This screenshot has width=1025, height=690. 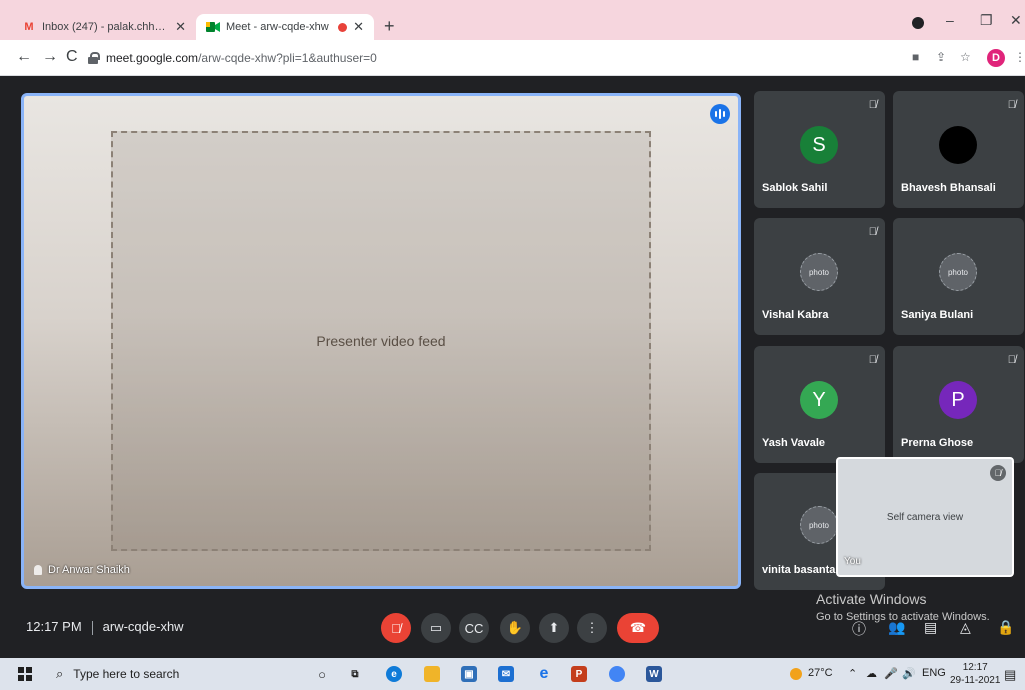 What do you see at coordinates (852, 673) in the screenshot?
I see `tray-chevron-icon: ⌃` at bounding box center [852, 673].